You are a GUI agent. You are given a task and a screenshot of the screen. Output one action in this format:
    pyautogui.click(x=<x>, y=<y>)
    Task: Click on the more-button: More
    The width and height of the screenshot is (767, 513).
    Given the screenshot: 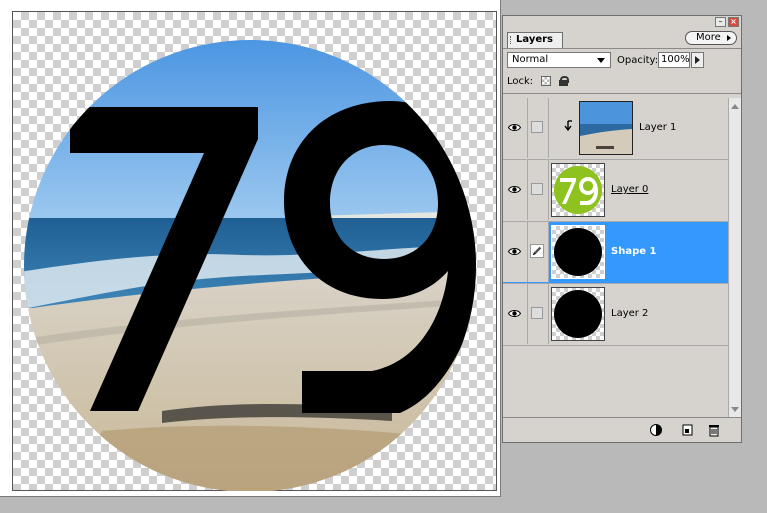 What is the action you would take?
    pyautogui.click(x=711, y=38)
    